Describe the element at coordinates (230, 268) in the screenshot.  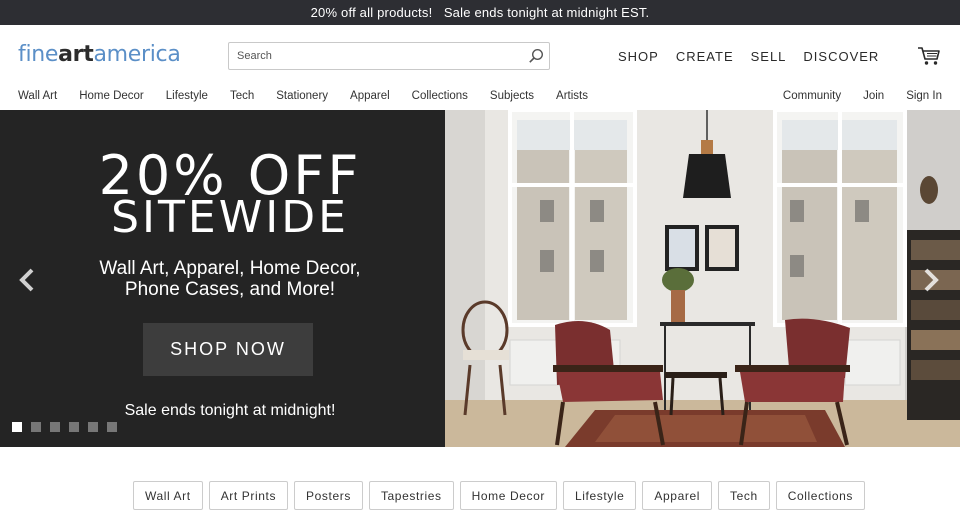
I see `hero-subtitle-line-1: Wall Art, Apparel, Home Decor,` at that location.